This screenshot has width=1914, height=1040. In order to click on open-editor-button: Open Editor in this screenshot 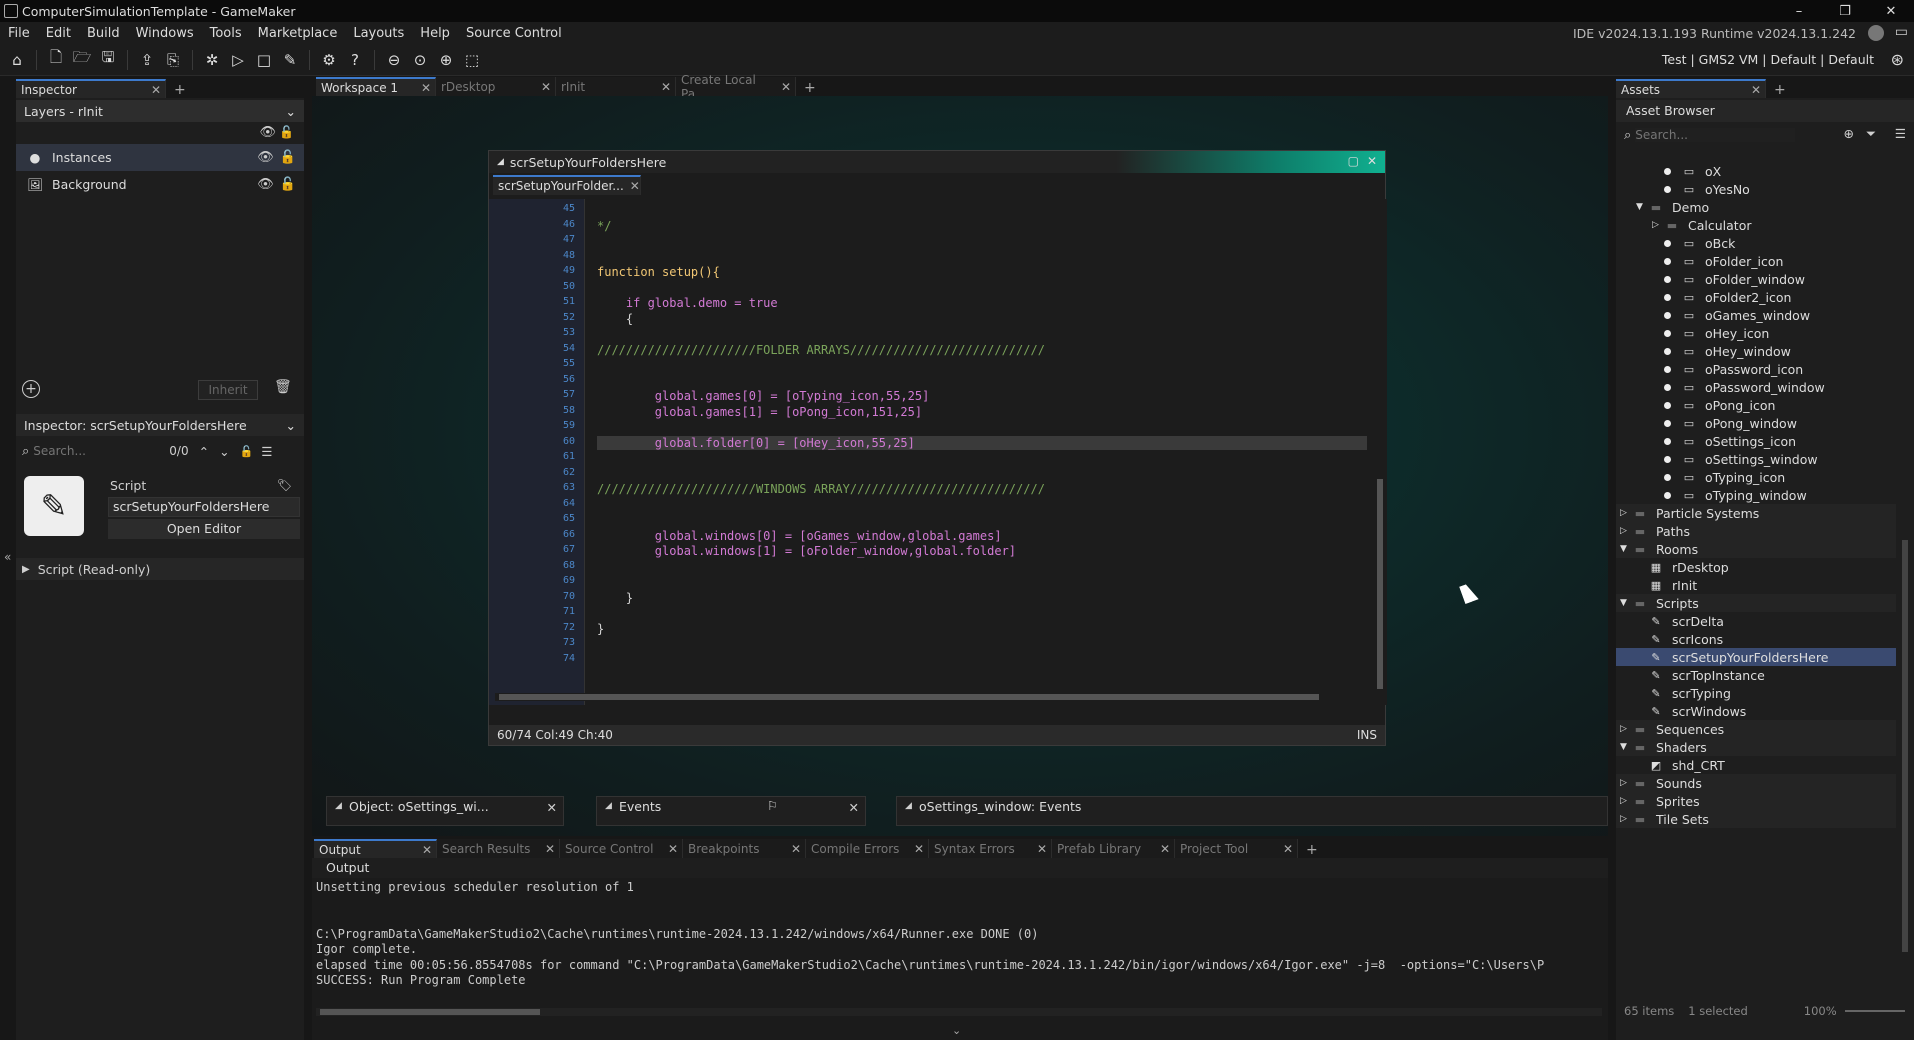, I will do `click(204, 529)`.